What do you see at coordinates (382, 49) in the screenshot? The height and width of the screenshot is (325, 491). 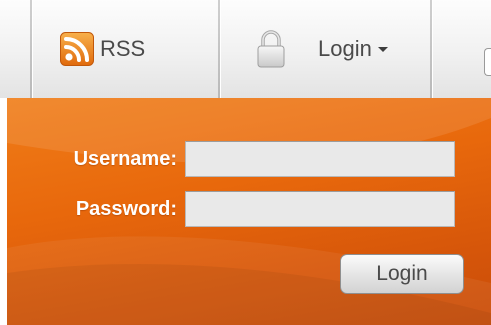 I see `chevron-down-icon` at bounding box center [382, 49].